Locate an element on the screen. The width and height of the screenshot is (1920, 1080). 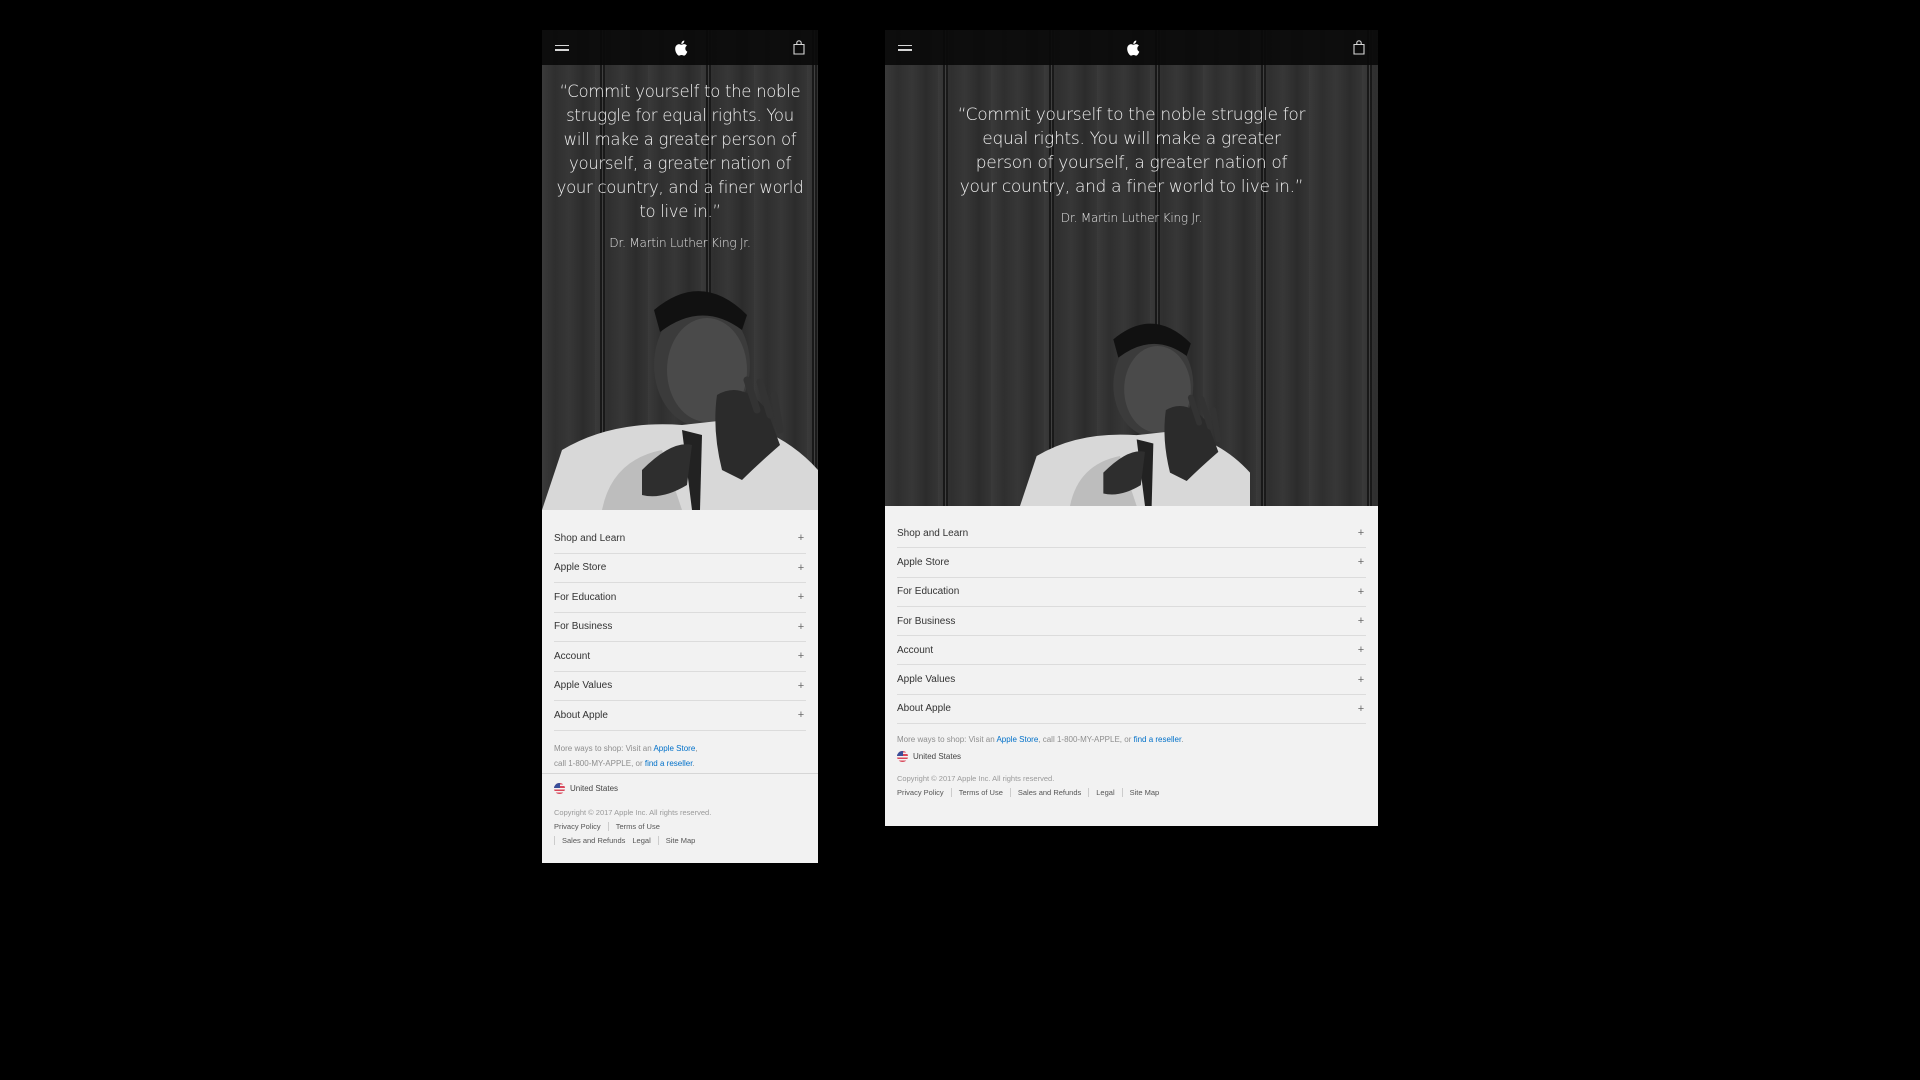
more-ways-text: call 1-800-MY-APPLE, or is located at coordinates (599, 763).